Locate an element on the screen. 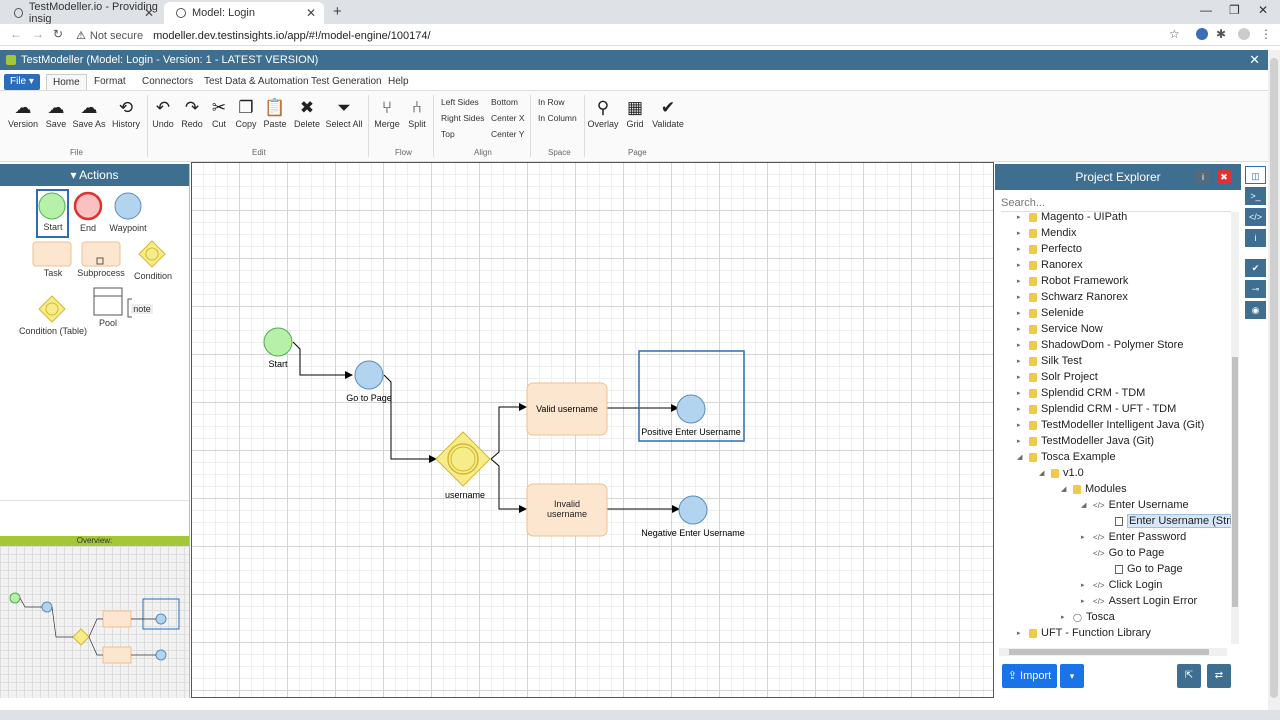 This screenshot has width=1280, height=720. extensions-puzzle-icon: ✱ is located at coordinates (1221, 34).